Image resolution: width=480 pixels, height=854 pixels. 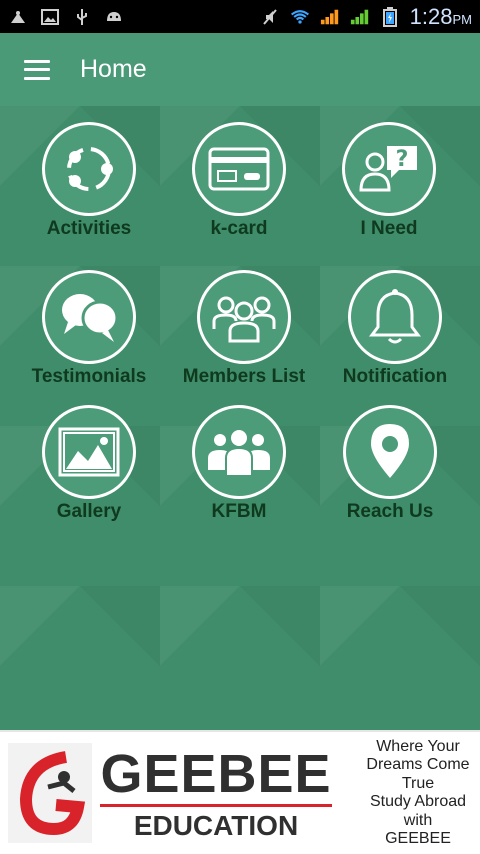 I want to click on tile-reach-us: Reach Us, so click(x=390, y=464).